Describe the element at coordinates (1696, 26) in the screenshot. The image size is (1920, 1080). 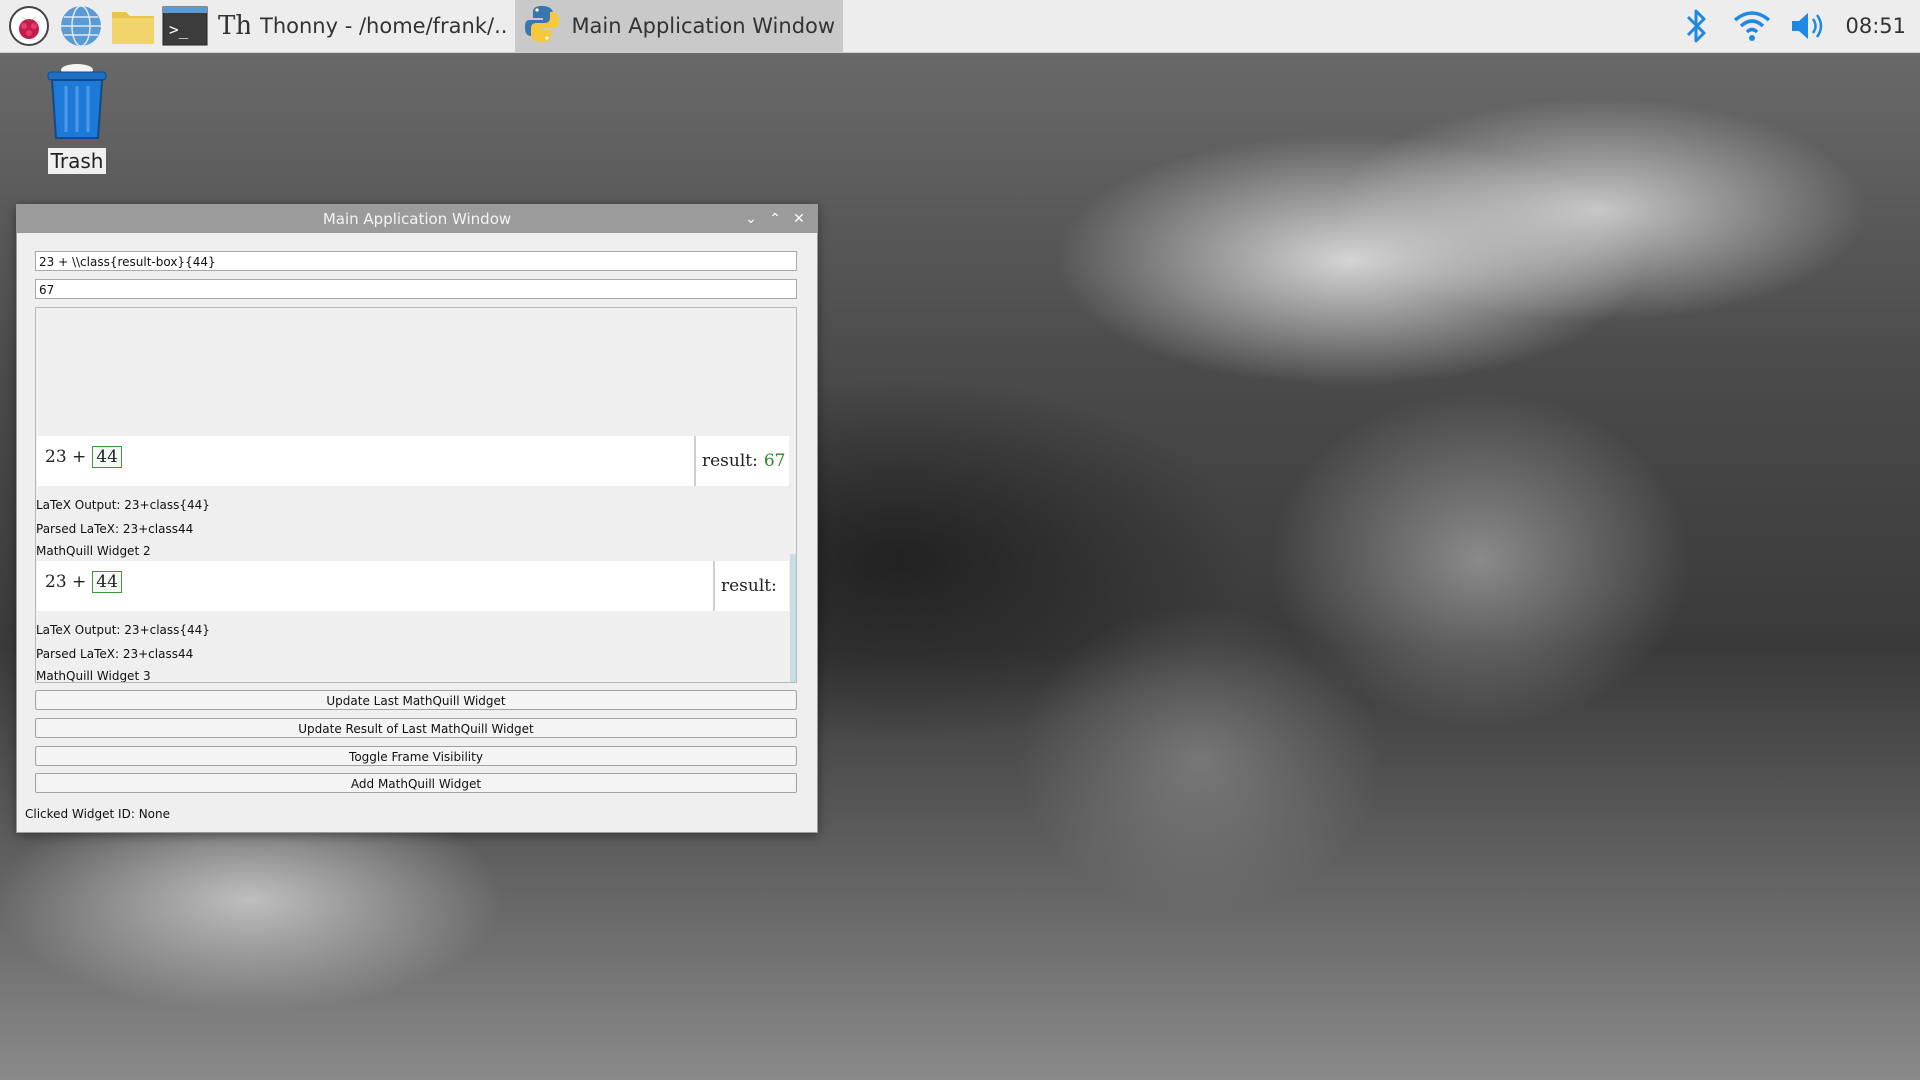
I see `bluetooth-icon` at that location.